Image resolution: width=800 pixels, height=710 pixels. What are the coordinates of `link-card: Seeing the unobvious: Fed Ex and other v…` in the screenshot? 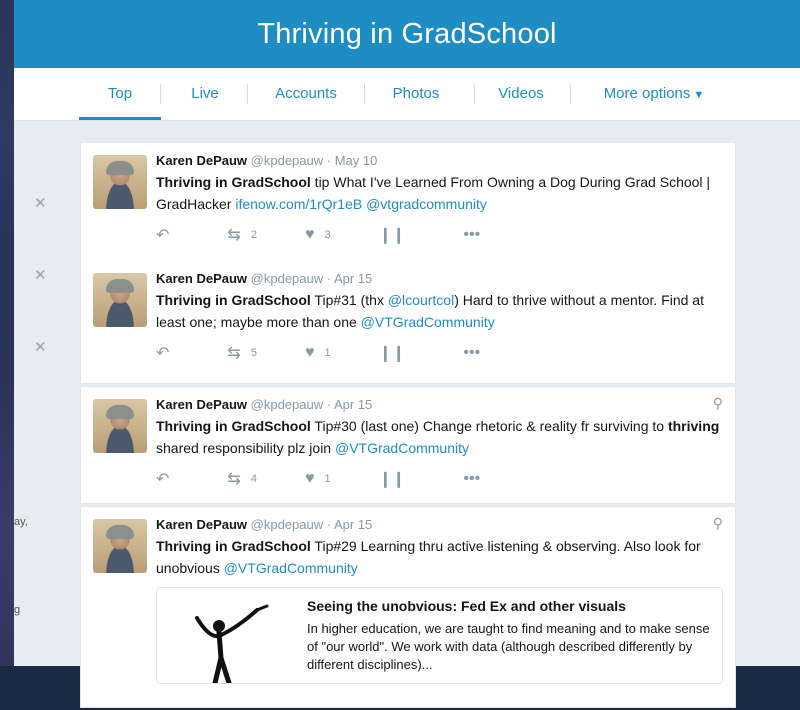 It's located at (439, 635).